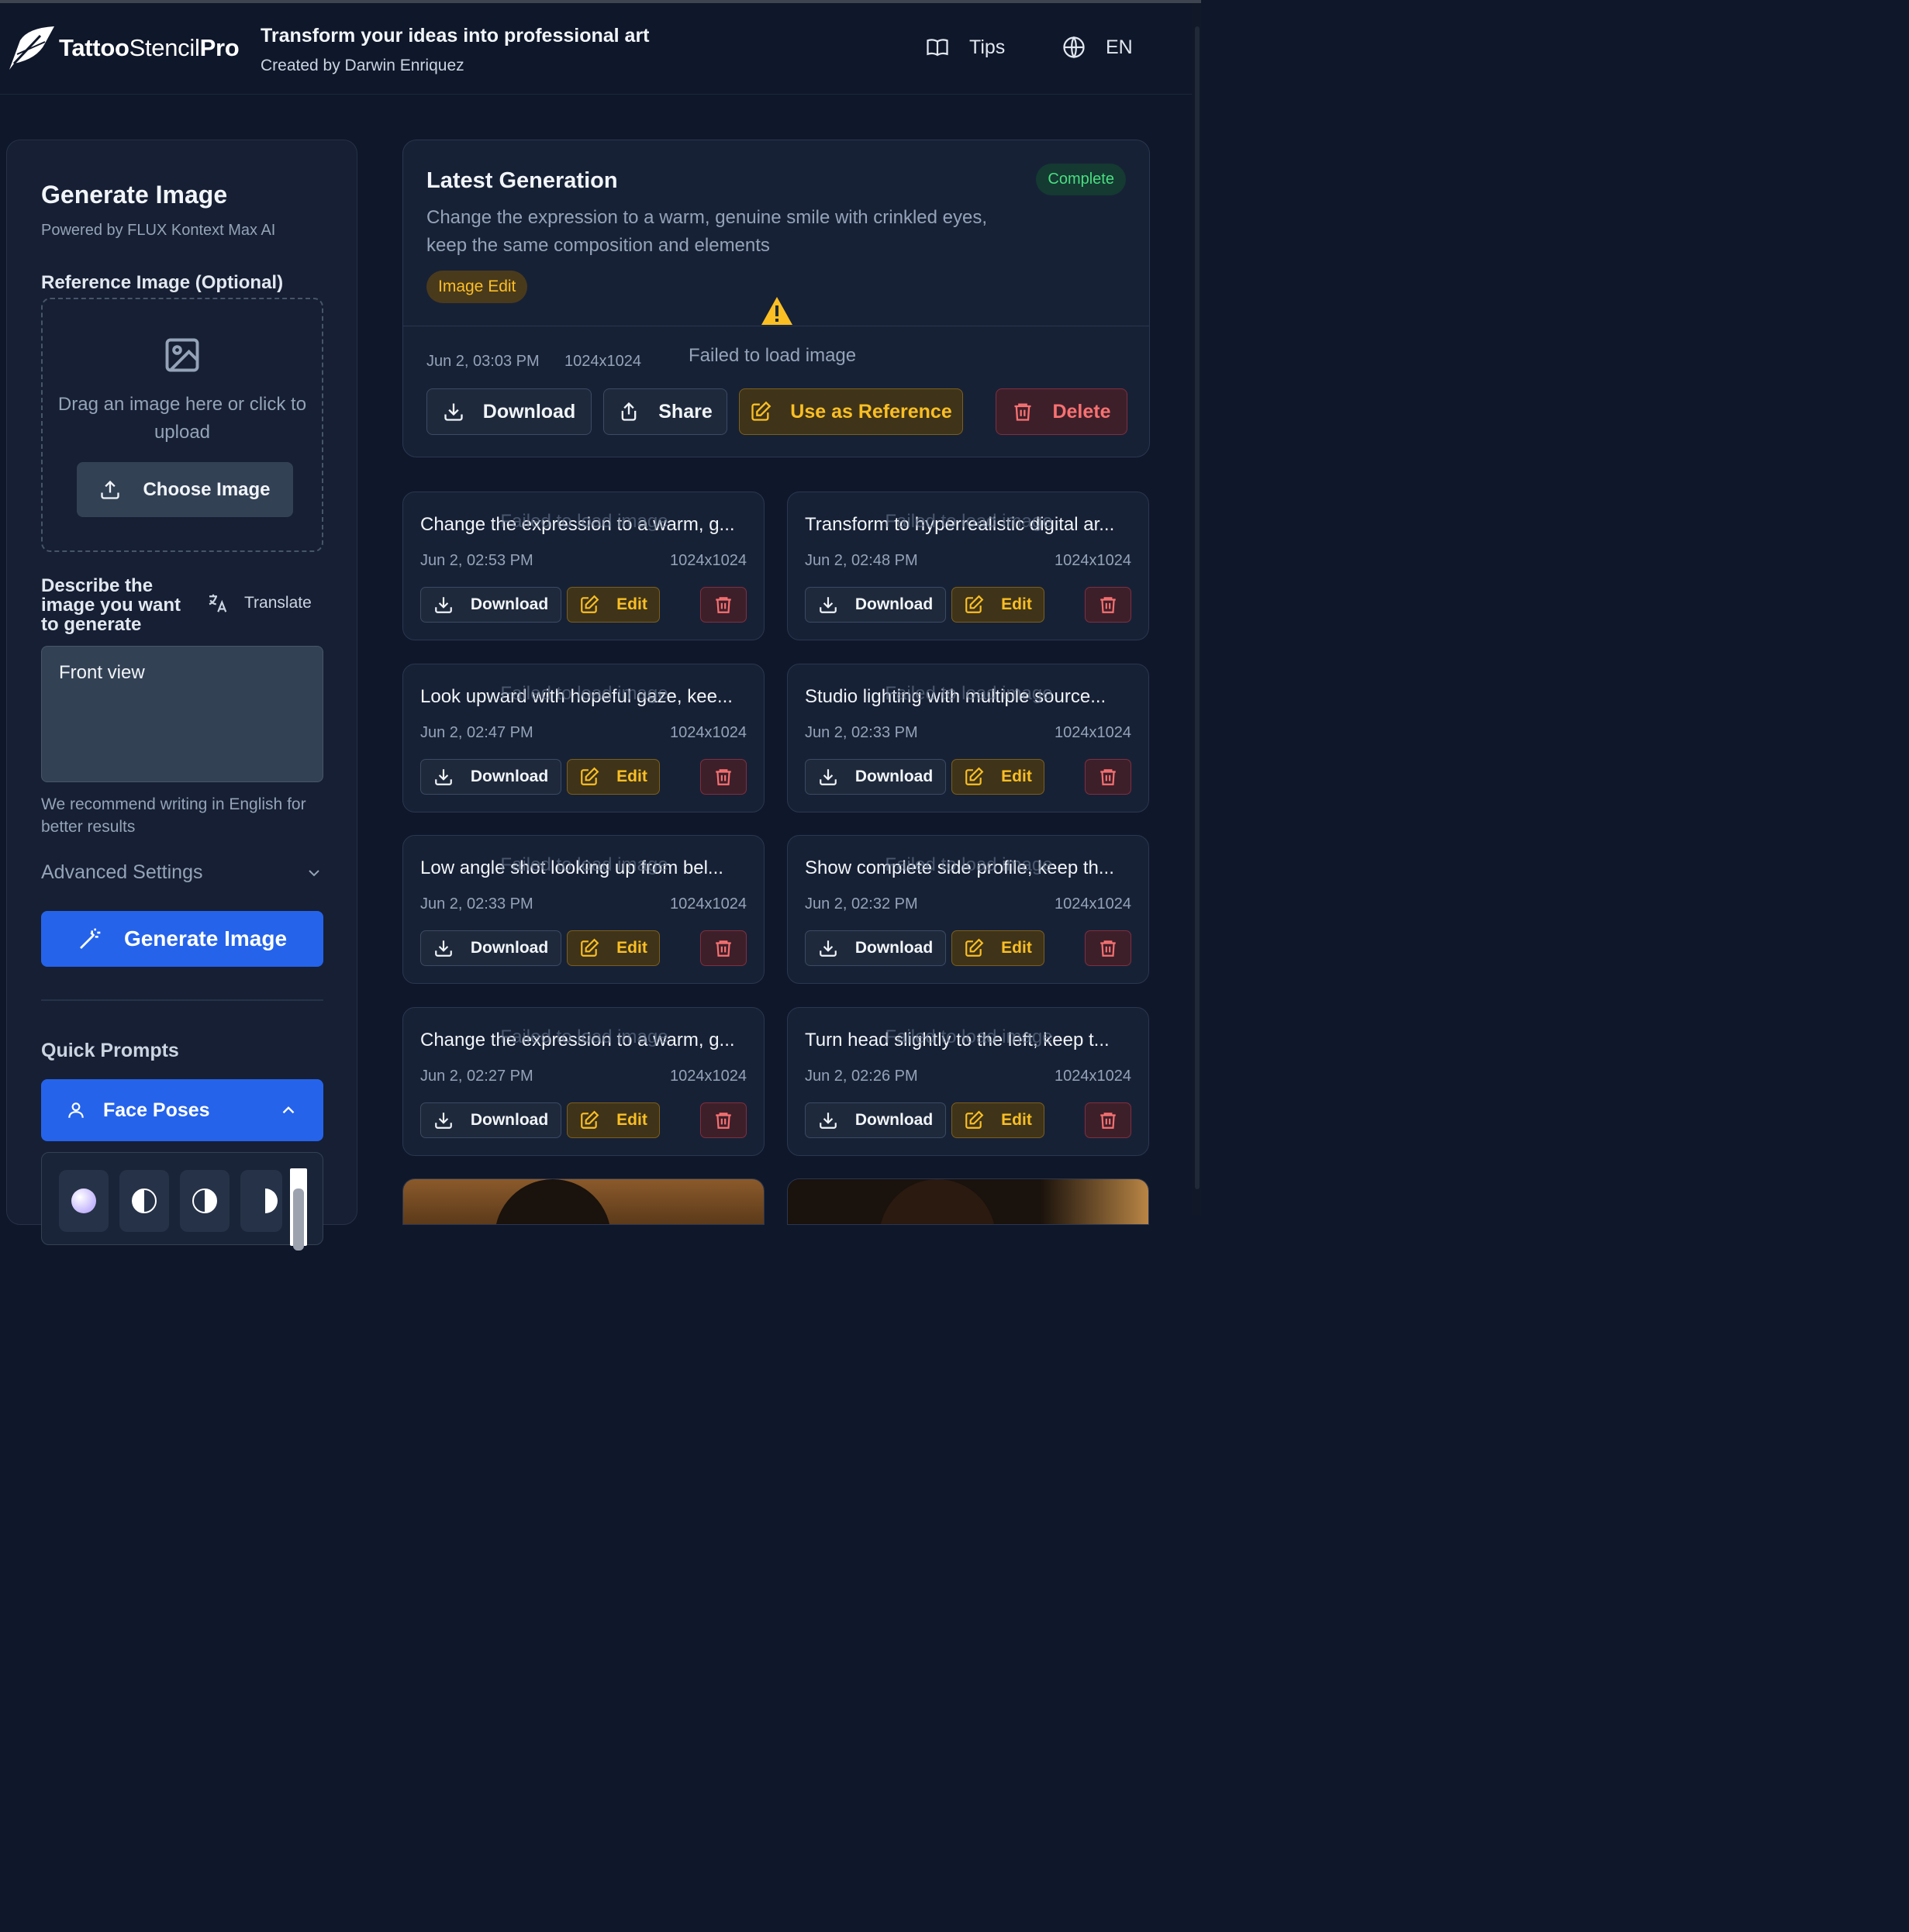  Describe the element at coordinates (134, 195) in the screenshot. I see `panel-title: Generate Image` at that location.